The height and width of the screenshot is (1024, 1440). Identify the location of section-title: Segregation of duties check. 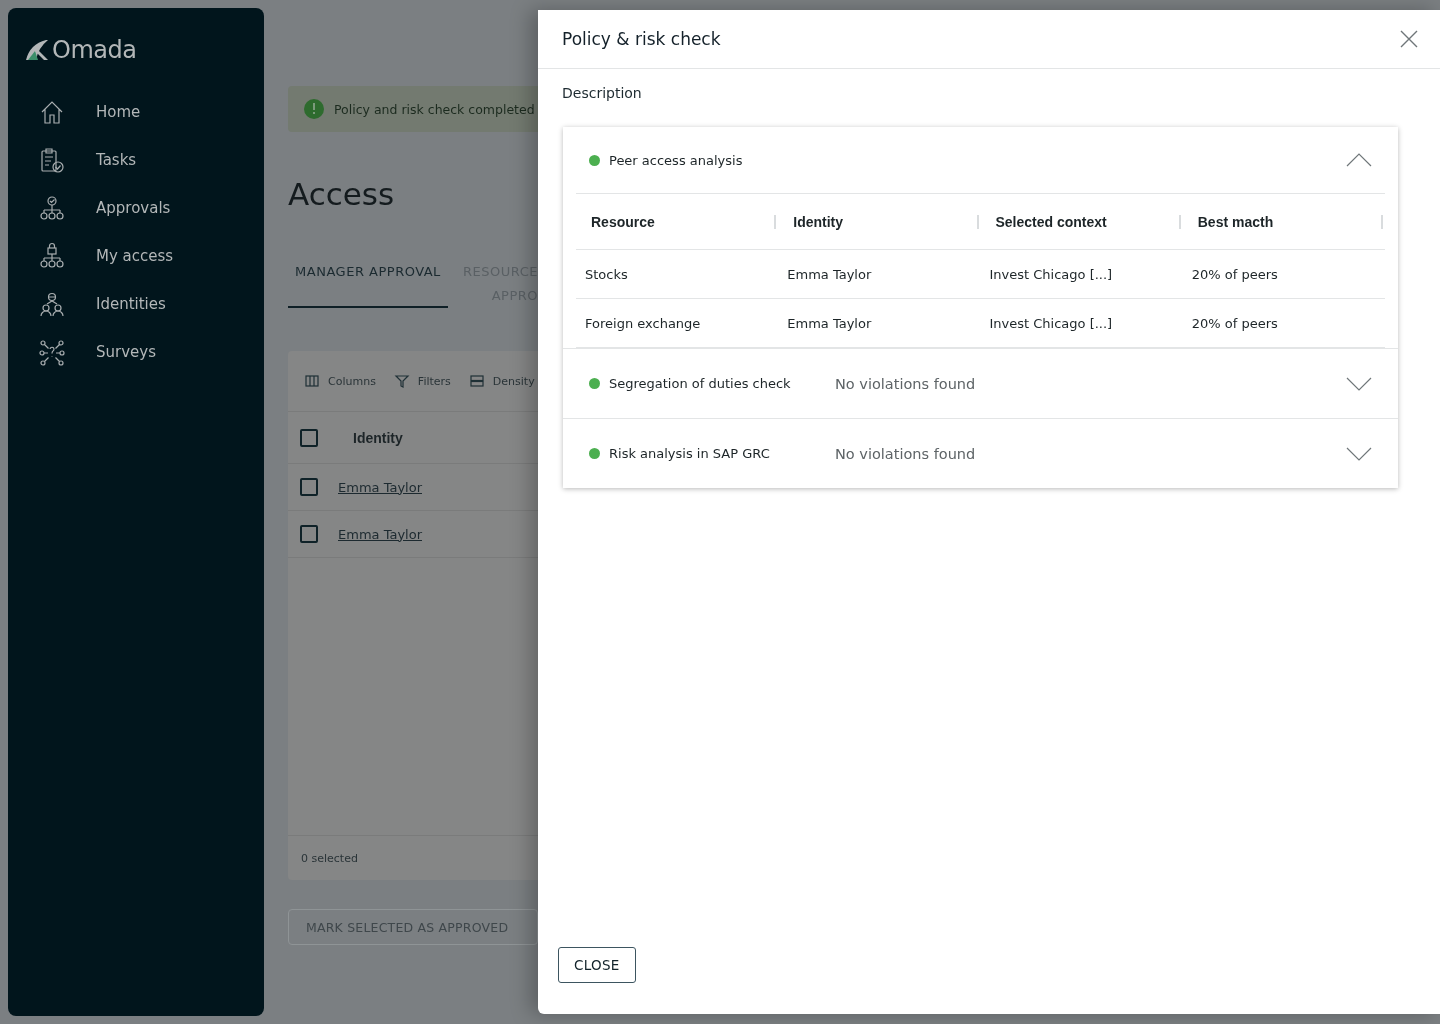
(722, 383).